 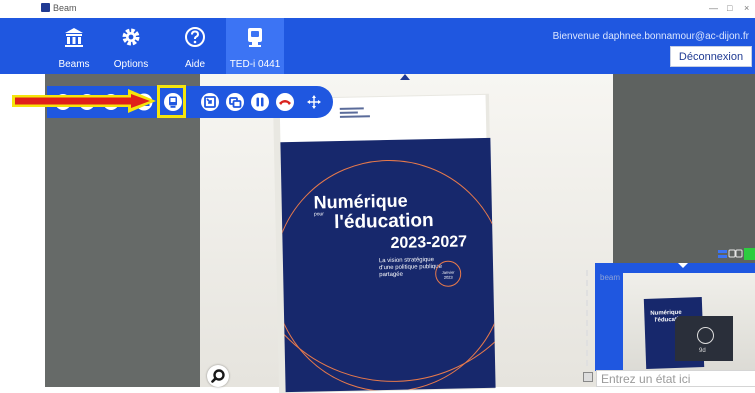 I want to click on nav-options: Options, so click(x=131, y=46).